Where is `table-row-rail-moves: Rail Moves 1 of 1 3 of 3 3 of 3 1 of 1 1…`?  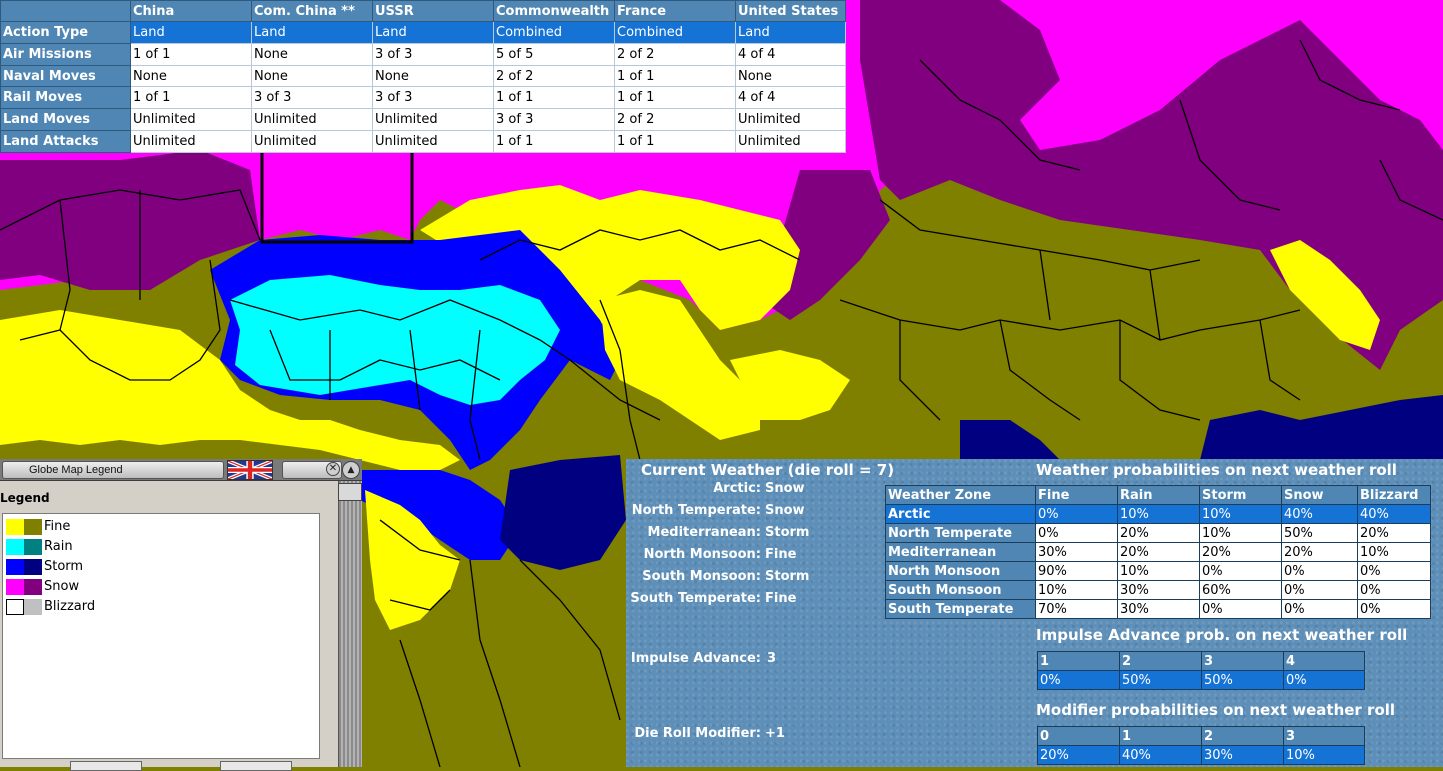 table-row-rail-moves: Rail Moves 1 of 1 3 of 3 3 of 3 1 of 1 1… is located at coordinates (423, 98).